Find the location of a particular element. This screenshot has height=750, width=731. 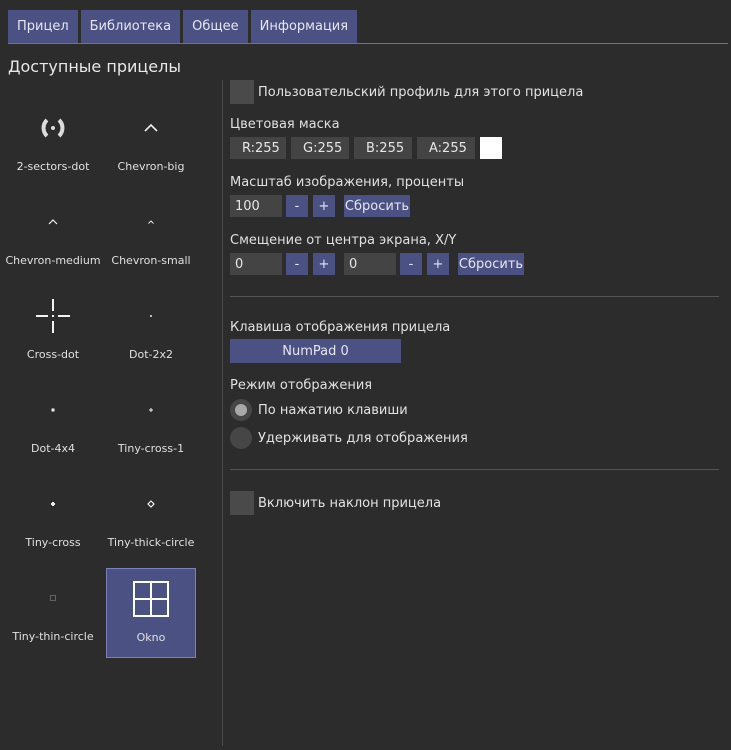

crosshair-item-dot-4x4: Dot-4x4 is located at coordinates (53, 425).